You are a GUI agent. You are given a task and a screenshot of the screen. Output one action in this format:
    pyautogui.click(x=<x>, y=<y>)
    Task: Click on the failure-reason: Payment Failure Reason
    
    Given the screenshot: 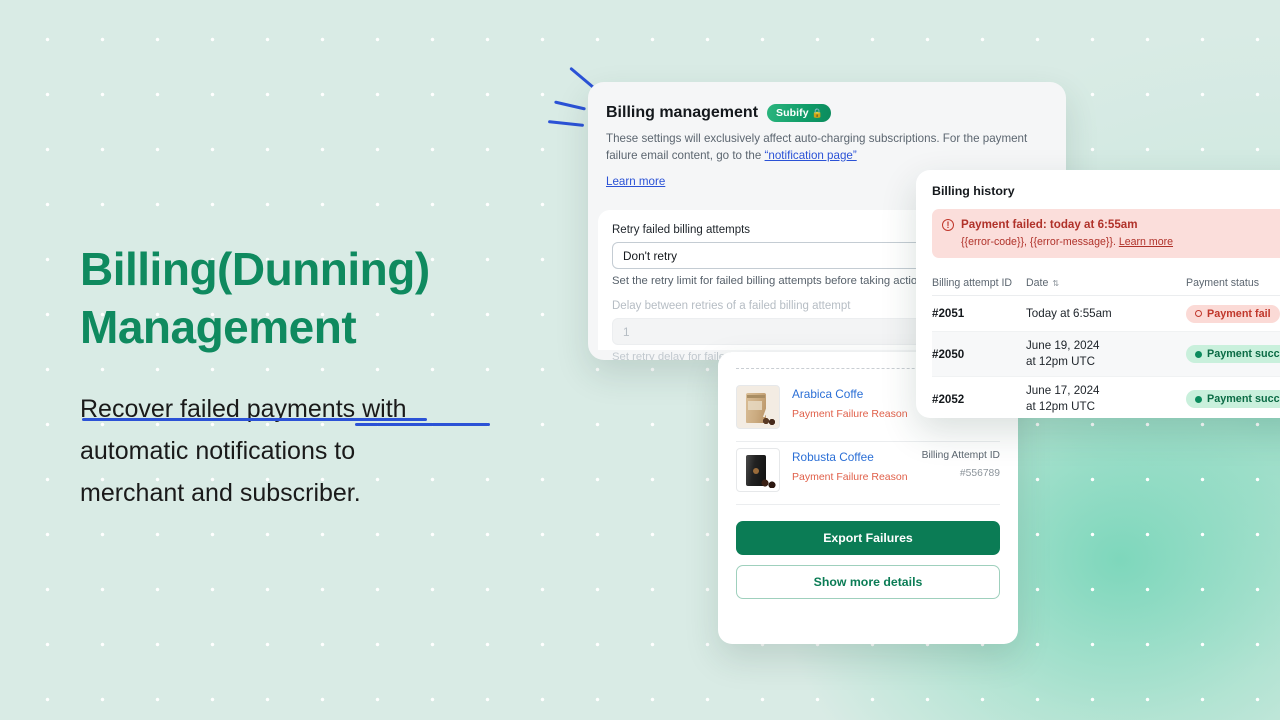 What is the action you would take?
    pyautogui.click(x=850, y=477)
    